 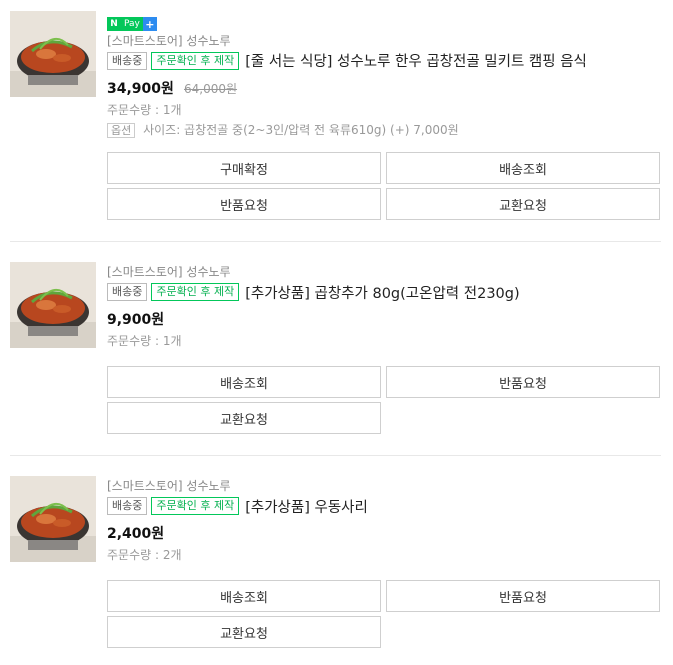 What do you see at coordinates (149, 24) in the screenshot?
I see `plus-icon: +` at bounding box center [149, 24].